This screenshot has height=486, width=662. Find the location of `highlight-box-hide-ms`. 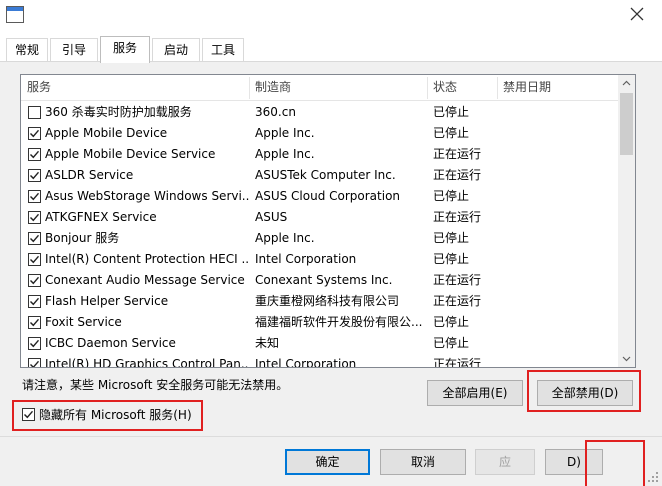

highlight-box-hide-ms is located at coordinates (107, 415).